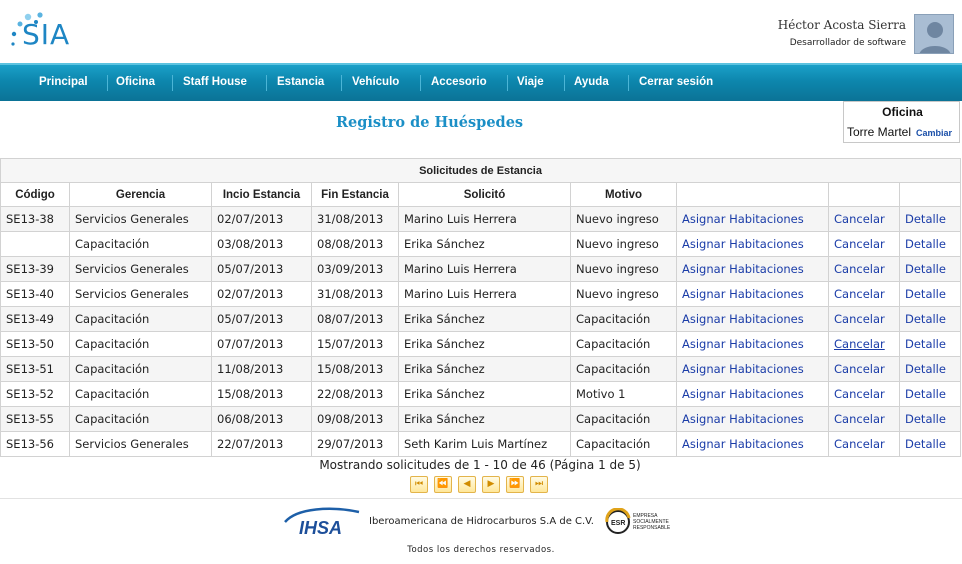 The height and width of the screenshot is (564, 962). What do you see at coordinates (934, 133) in the screenshot?
I see `change-office-link: Cambiar` at bounding box center [934, 133].